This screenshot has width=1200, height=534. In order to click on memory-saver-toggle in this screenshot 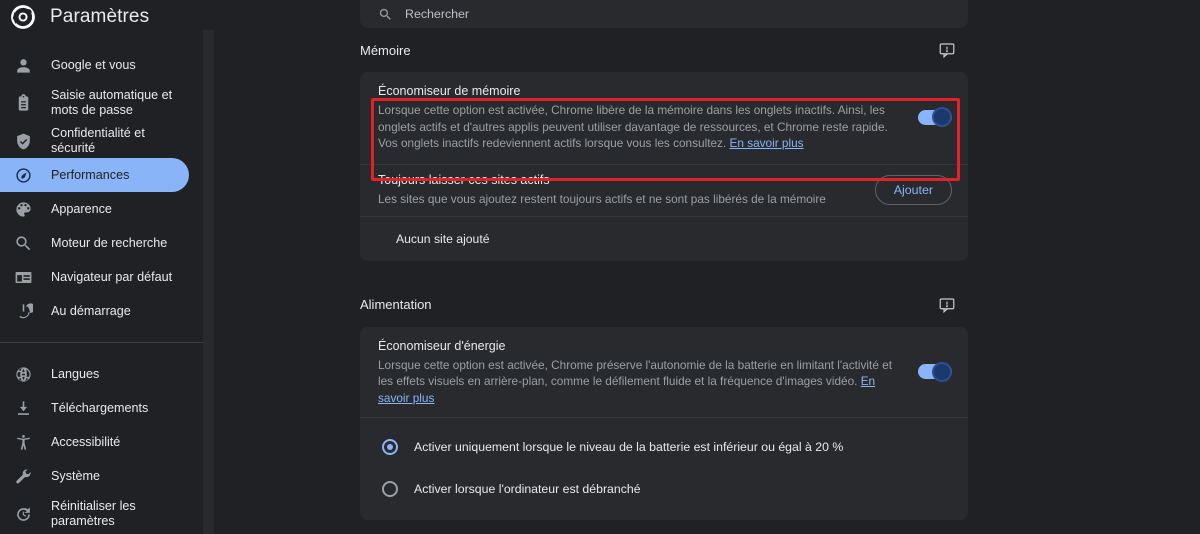, I will do `click(935, 117)`.